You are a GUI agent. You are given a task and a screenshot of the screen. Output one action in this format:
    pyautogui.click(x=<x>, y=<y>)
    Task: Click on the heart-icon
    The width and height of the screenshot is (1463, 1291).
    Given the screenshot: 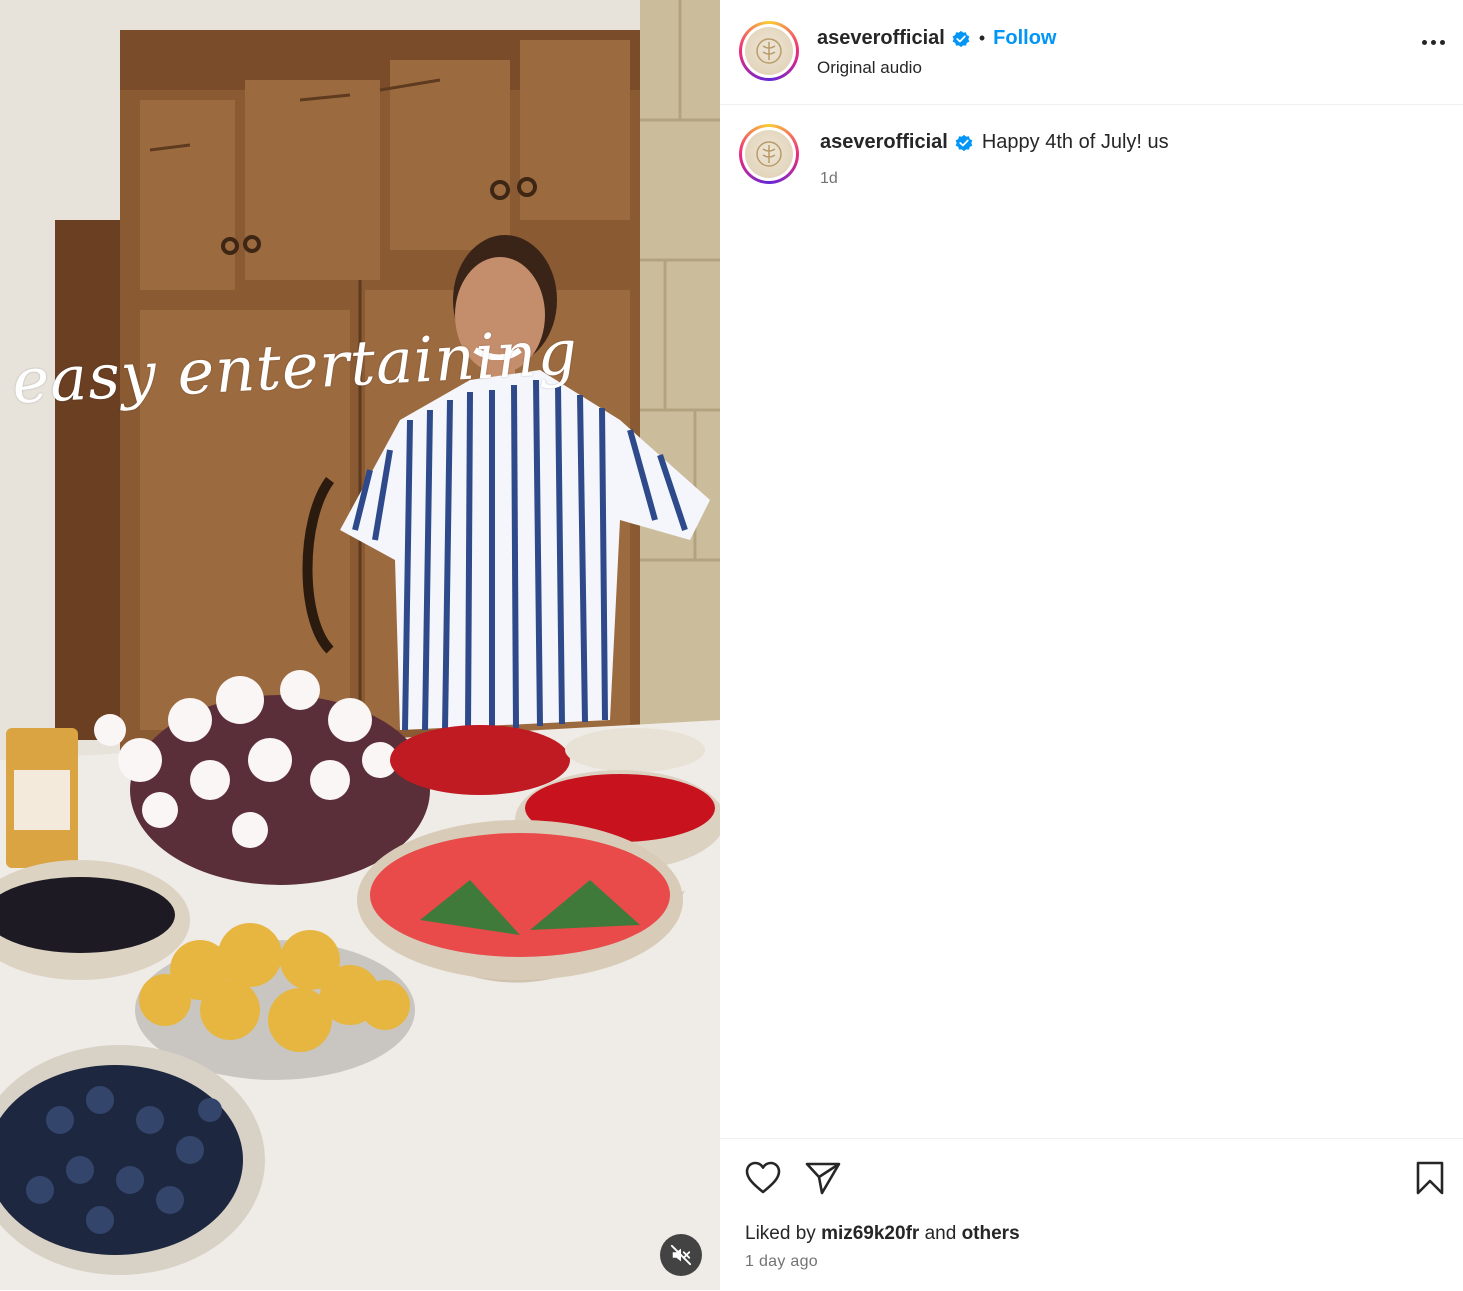 What is the action you would take?
    pyautogui.click(x=763, y=1177)
    